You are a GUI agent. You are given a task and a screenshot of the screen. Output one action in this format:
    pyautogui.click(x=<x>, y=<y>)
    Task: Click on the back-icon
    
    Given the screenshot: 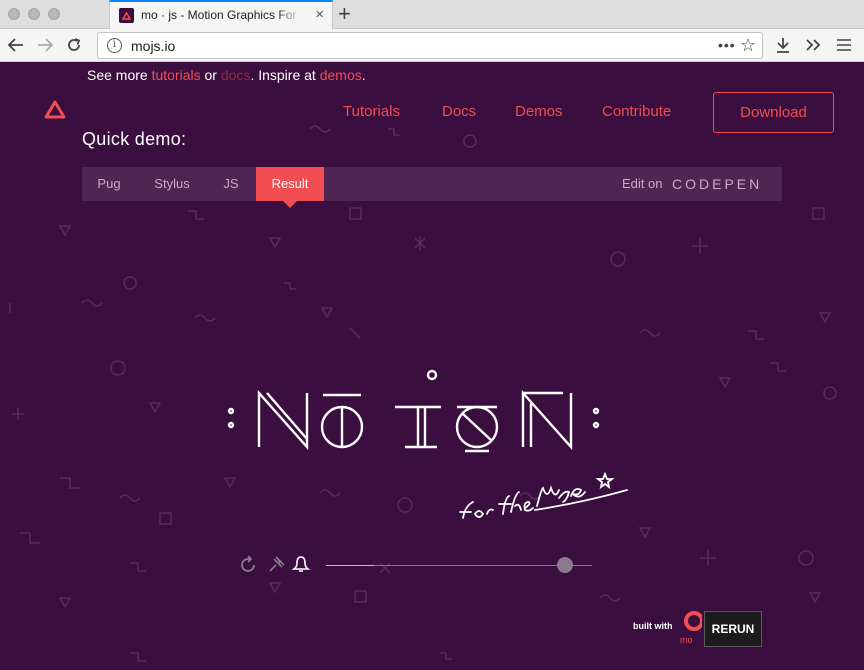 What is the action you would take?
    pyautogui.click(x=16, y=45)
    